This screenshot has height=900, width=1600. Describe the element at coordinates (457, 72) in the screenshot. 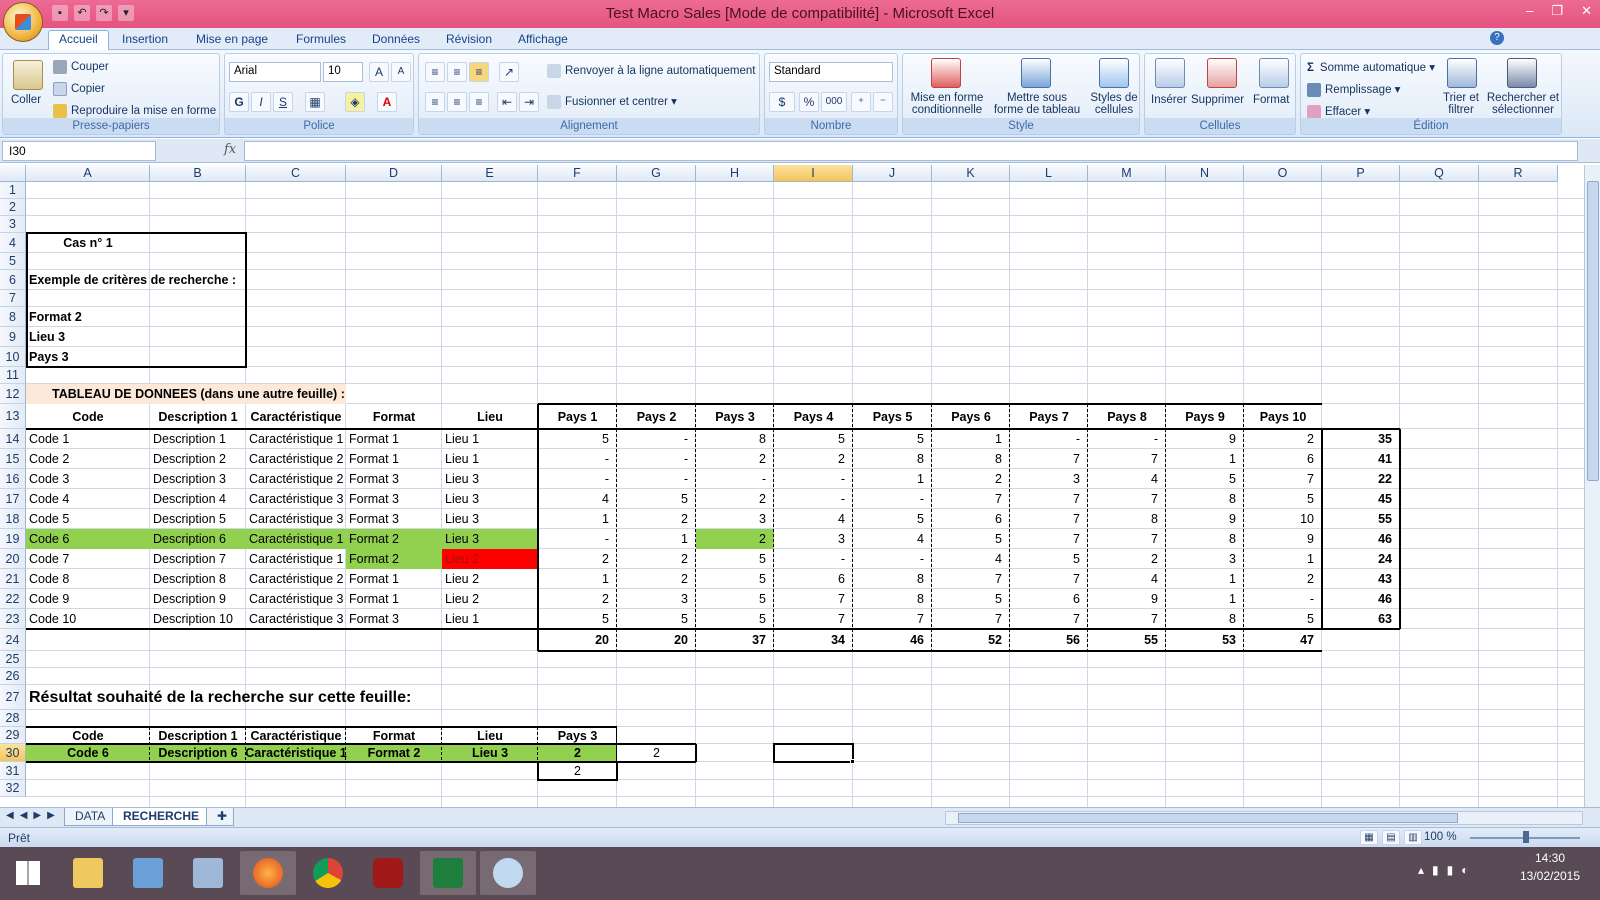

I see `align-middle-icon: ≡` at that location.